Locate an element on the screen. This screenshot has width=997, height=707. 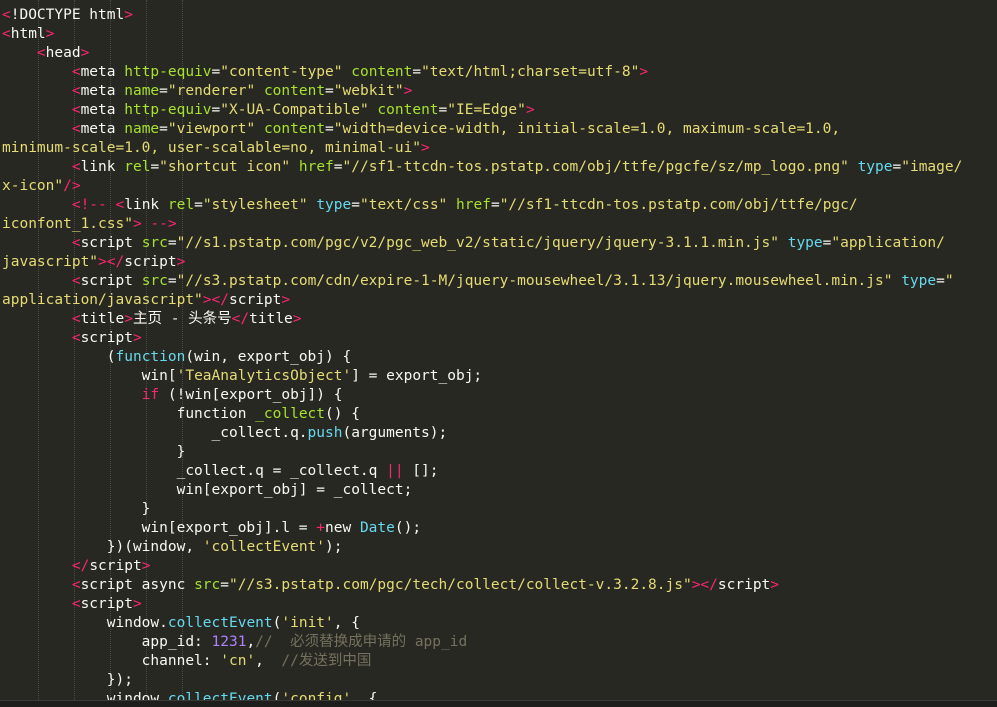
code-token: "image/ is located at coordinates (932, 167).